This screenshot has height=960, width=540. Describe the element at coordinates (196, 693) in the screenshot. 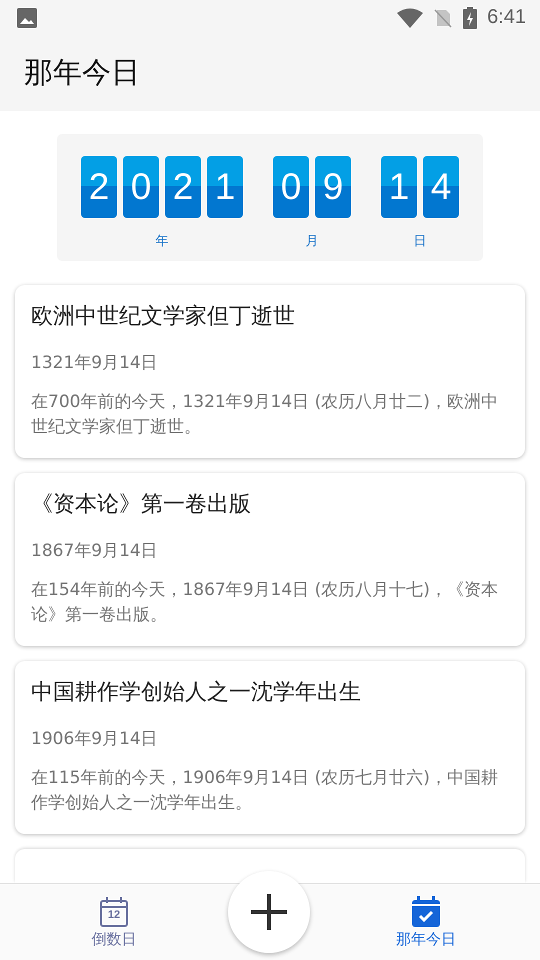

I see `event-title: 中国耕作学创始人之一沈学年出生` at that location.